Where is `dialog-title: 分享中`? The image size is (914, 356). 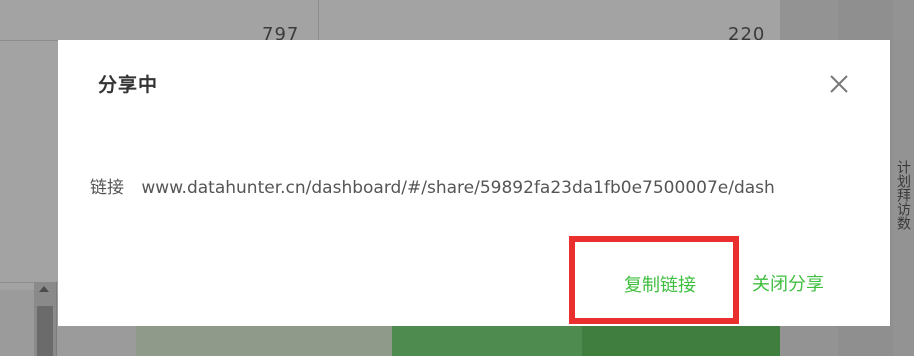
dialog-title: 分享中 is located at coordinates (128, 85).